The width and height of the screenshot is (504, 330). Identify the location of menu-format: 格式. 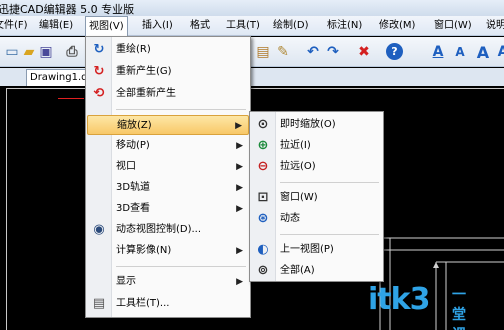
(200, 26).